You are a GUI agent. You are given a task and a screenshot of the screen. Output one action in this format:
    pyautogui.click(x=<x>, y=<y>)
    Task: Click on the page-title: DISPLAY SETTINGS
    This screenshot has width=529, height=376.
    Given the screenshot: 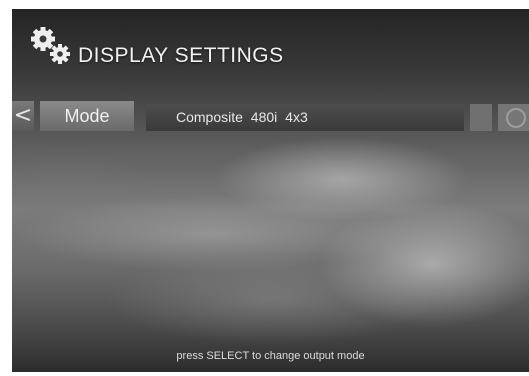 What is the action you would take?
    pyautogui.click(x=181, y=55)
    